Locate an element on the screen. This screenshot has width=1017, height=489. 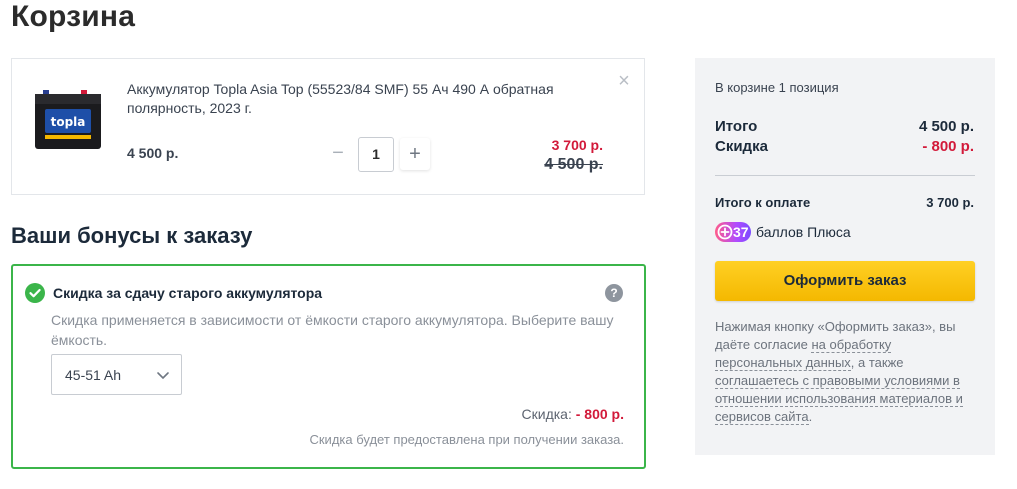
svg-text: topla is located at coordinates (68, 122).